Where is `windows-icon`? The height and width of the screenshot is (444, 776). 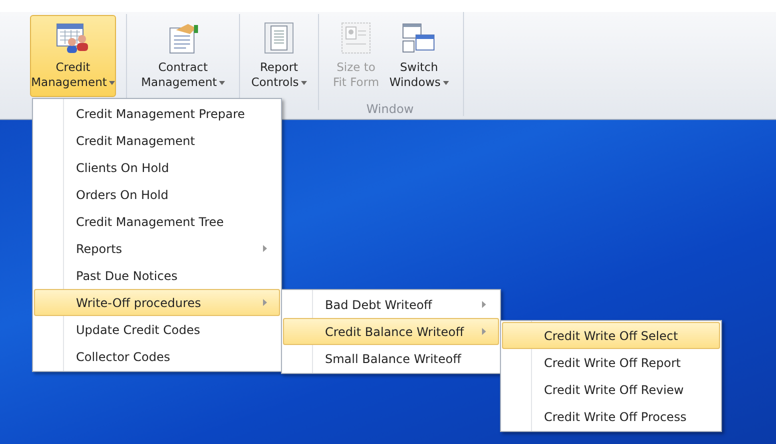 windows-icon is located at coordinates (419, 38).